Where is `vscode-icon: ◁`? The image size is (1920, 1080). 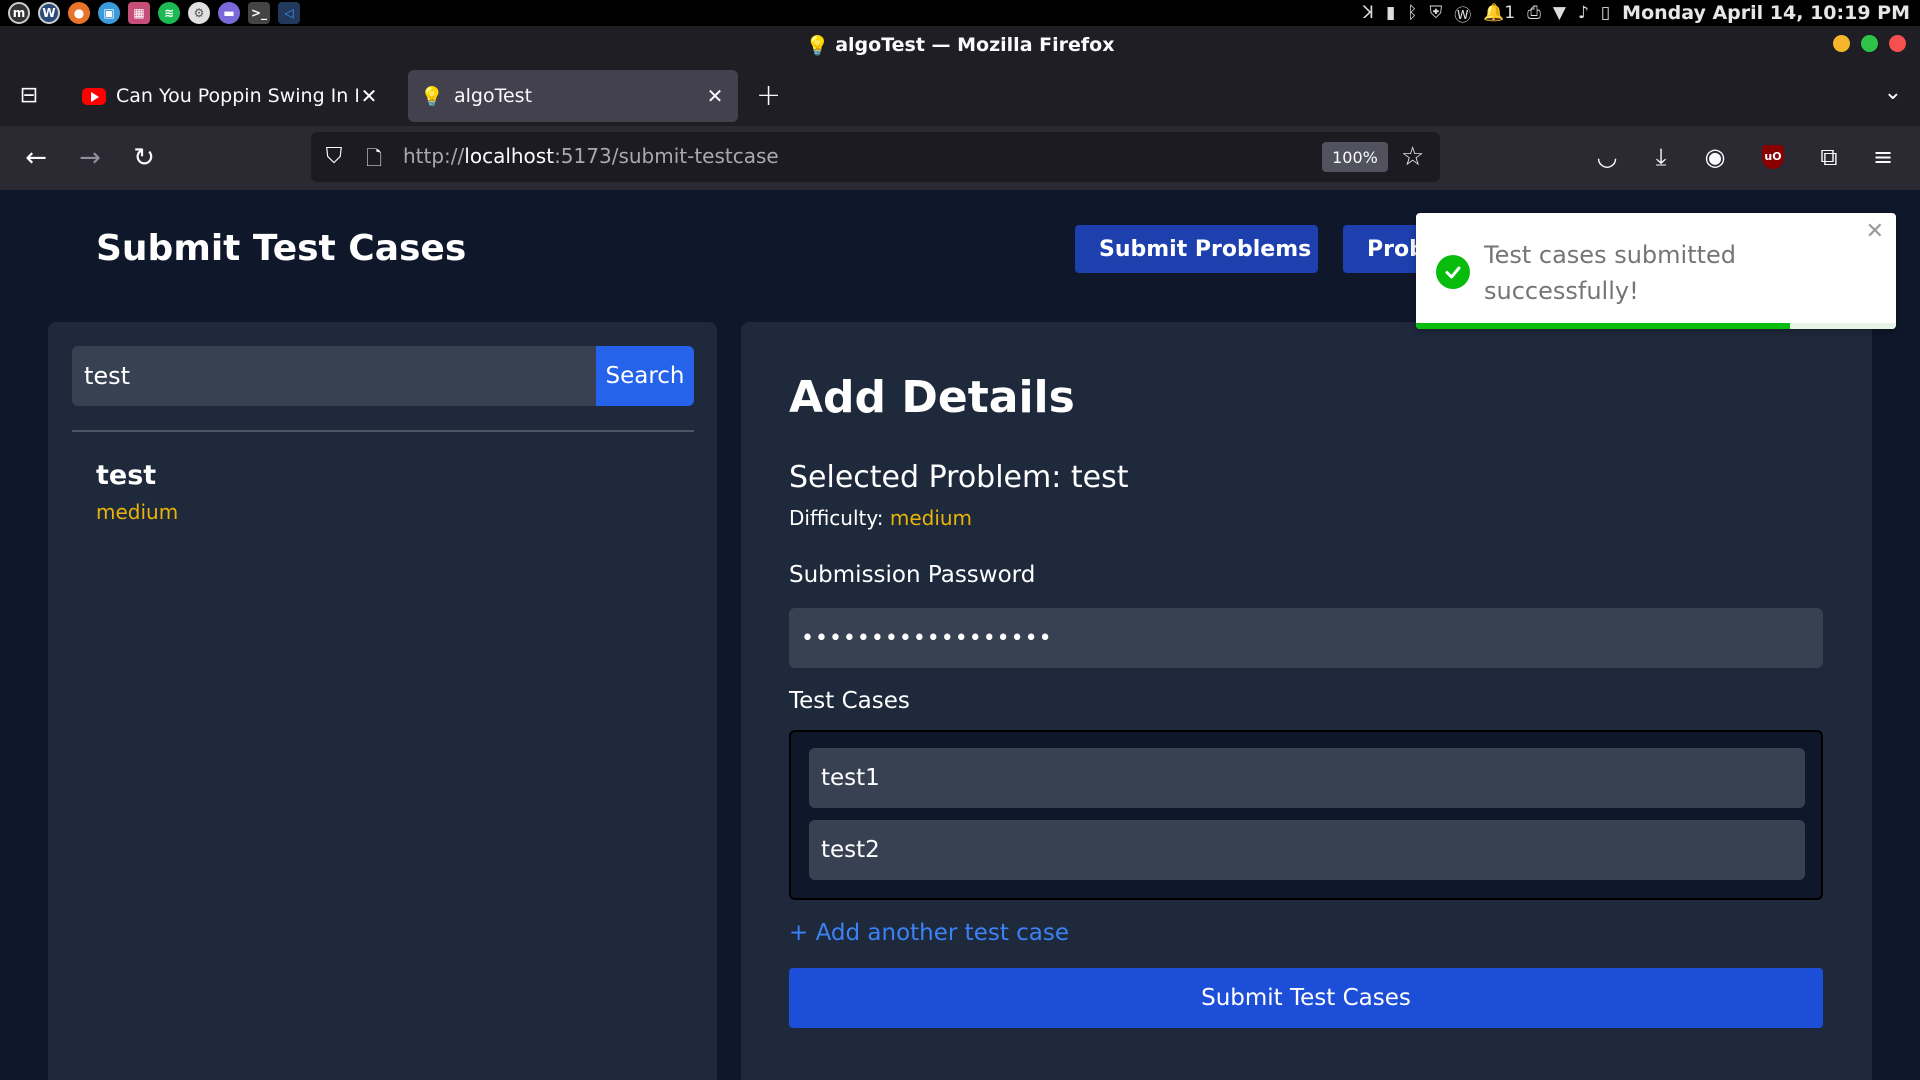
vscode-icon: ◁ is located at coordinates (289, 13).